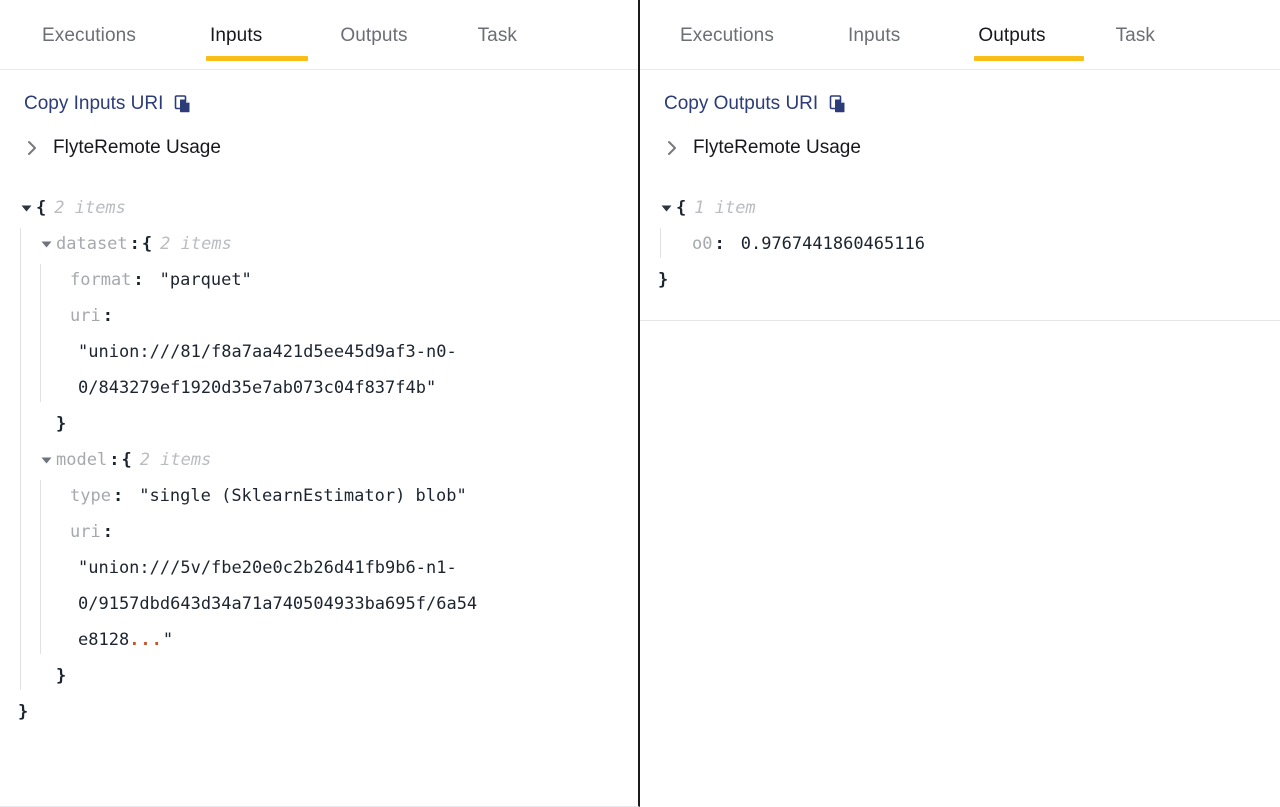 The image size is (1280, 807). I want to click on json-value: "union:///5v/fbe20e0c2b26d41fb9b6-n1-, so click(267, 568).